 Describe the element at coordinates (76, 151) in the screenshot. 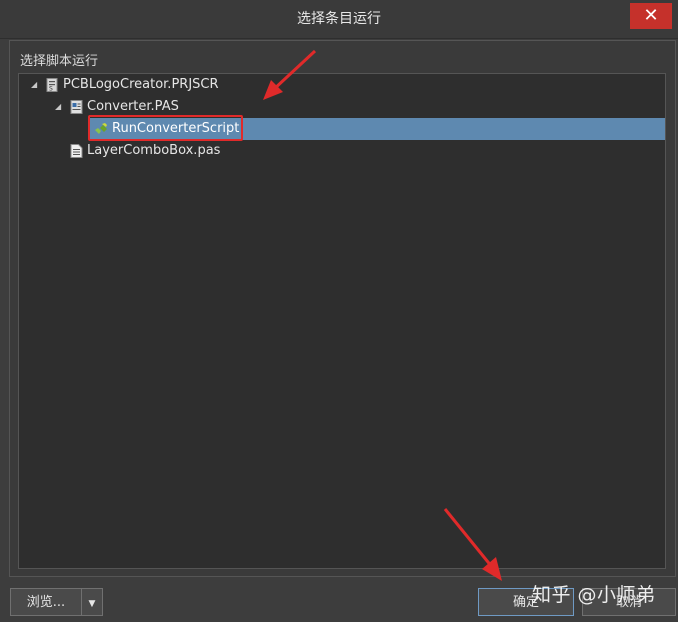

I see `text-file-icon` at that location.